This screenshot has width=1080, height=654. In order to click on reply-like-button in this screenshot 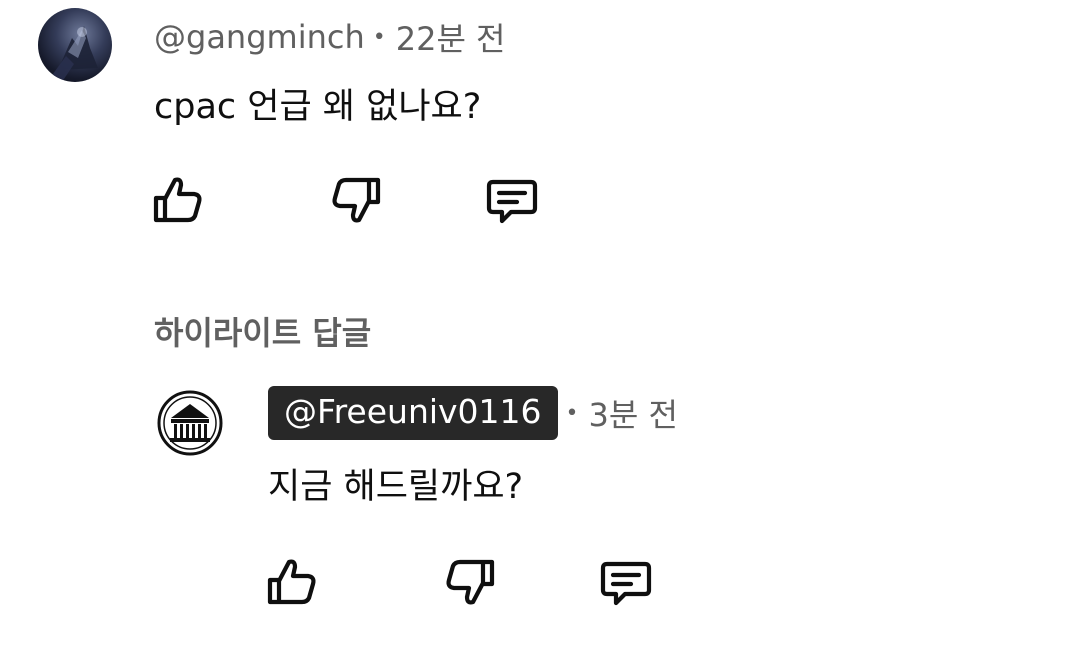, I will do `click(292, 582)`.